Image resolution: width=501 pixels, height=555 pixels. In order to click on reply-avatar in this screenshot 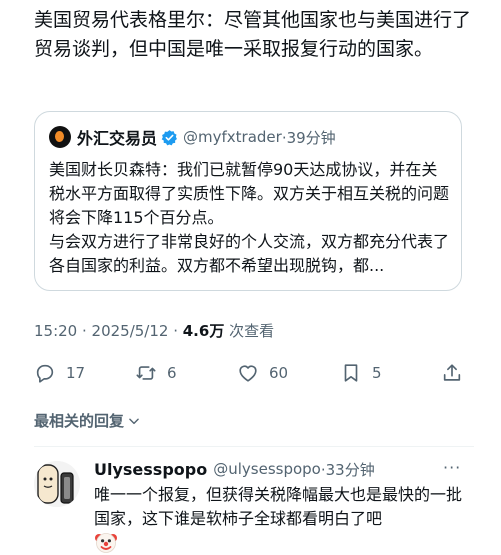, I will do `click(57, 484)`.